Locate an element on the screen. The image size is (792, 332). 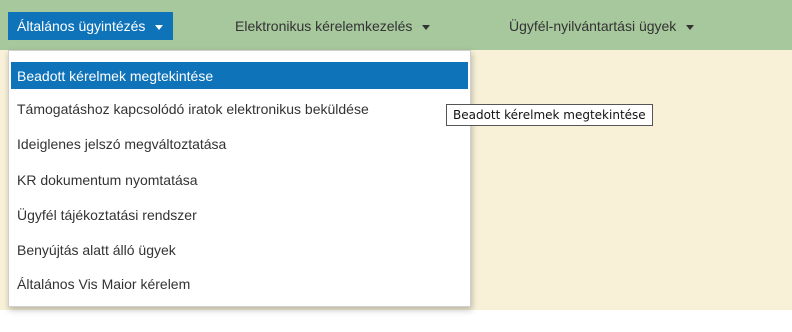
nav-item-label: Elektronikus kérelemkezelés is located at coordinates (324, 26).